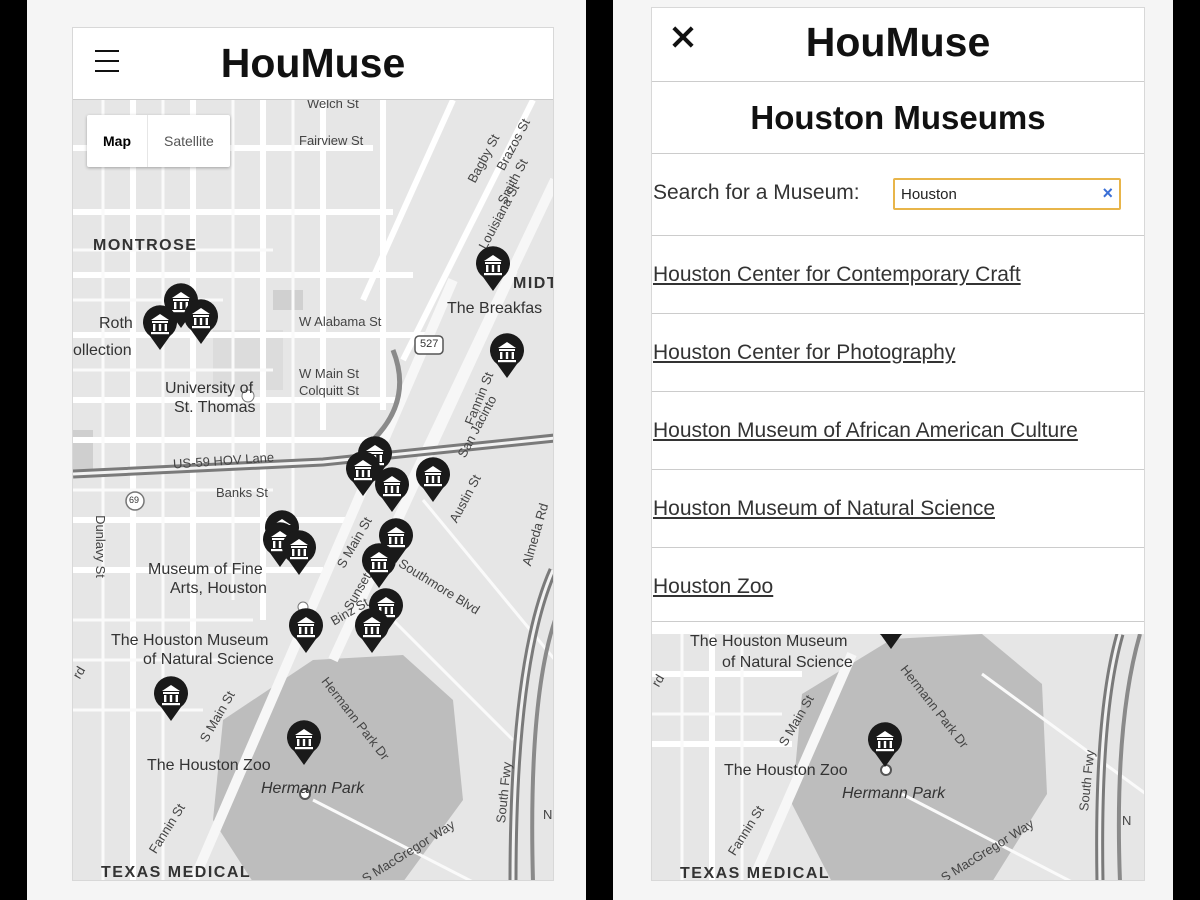 The image size is (1200, 900). Describe the element at coordinates (215, 407) in the screenshot. I see `place-label: St. Thomas` at that location.